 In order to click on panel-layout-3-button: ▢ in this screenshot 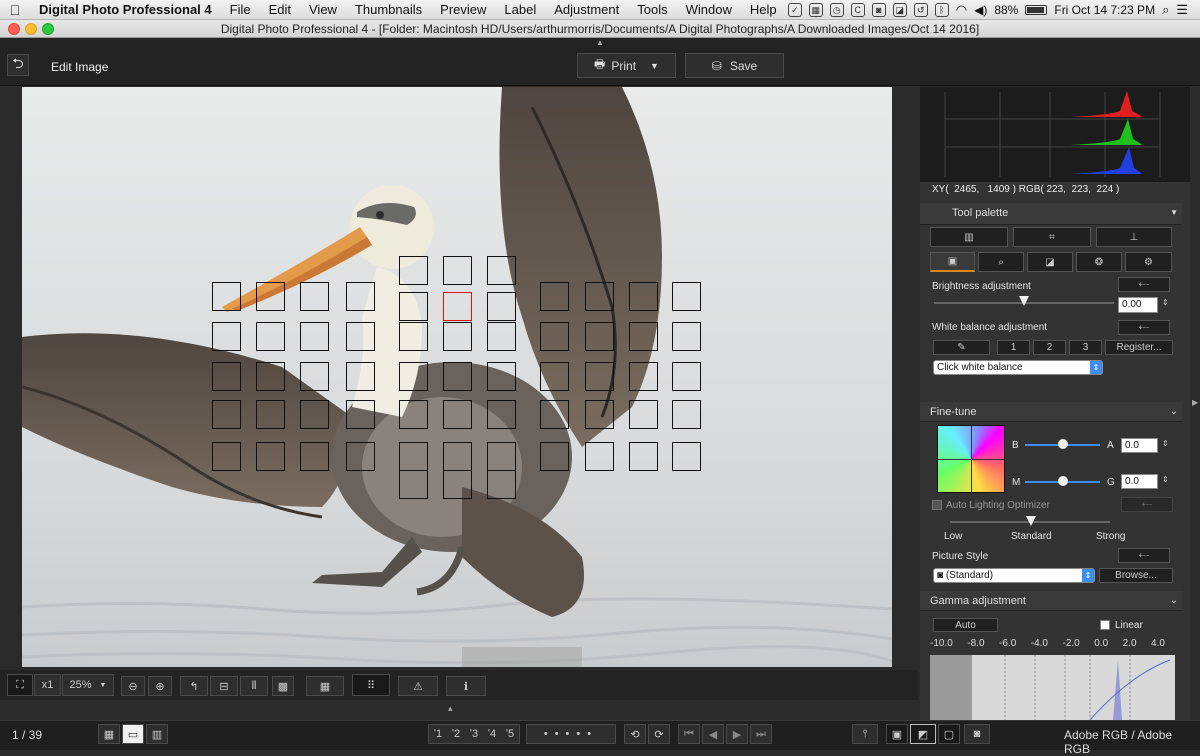, I will do `click(949, 734)`.